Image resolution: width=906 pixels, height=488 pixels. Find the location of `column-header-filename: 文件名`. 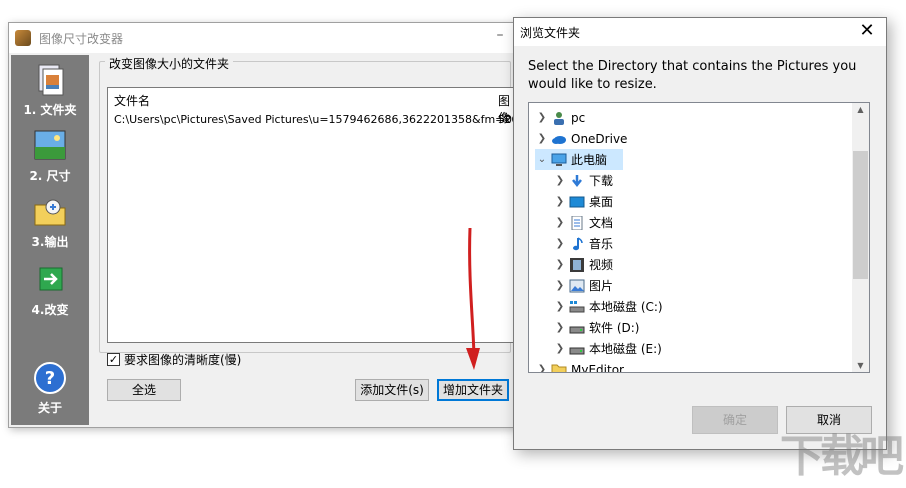

column-header-filename: 文件名 is located at coordinates (132, 100).